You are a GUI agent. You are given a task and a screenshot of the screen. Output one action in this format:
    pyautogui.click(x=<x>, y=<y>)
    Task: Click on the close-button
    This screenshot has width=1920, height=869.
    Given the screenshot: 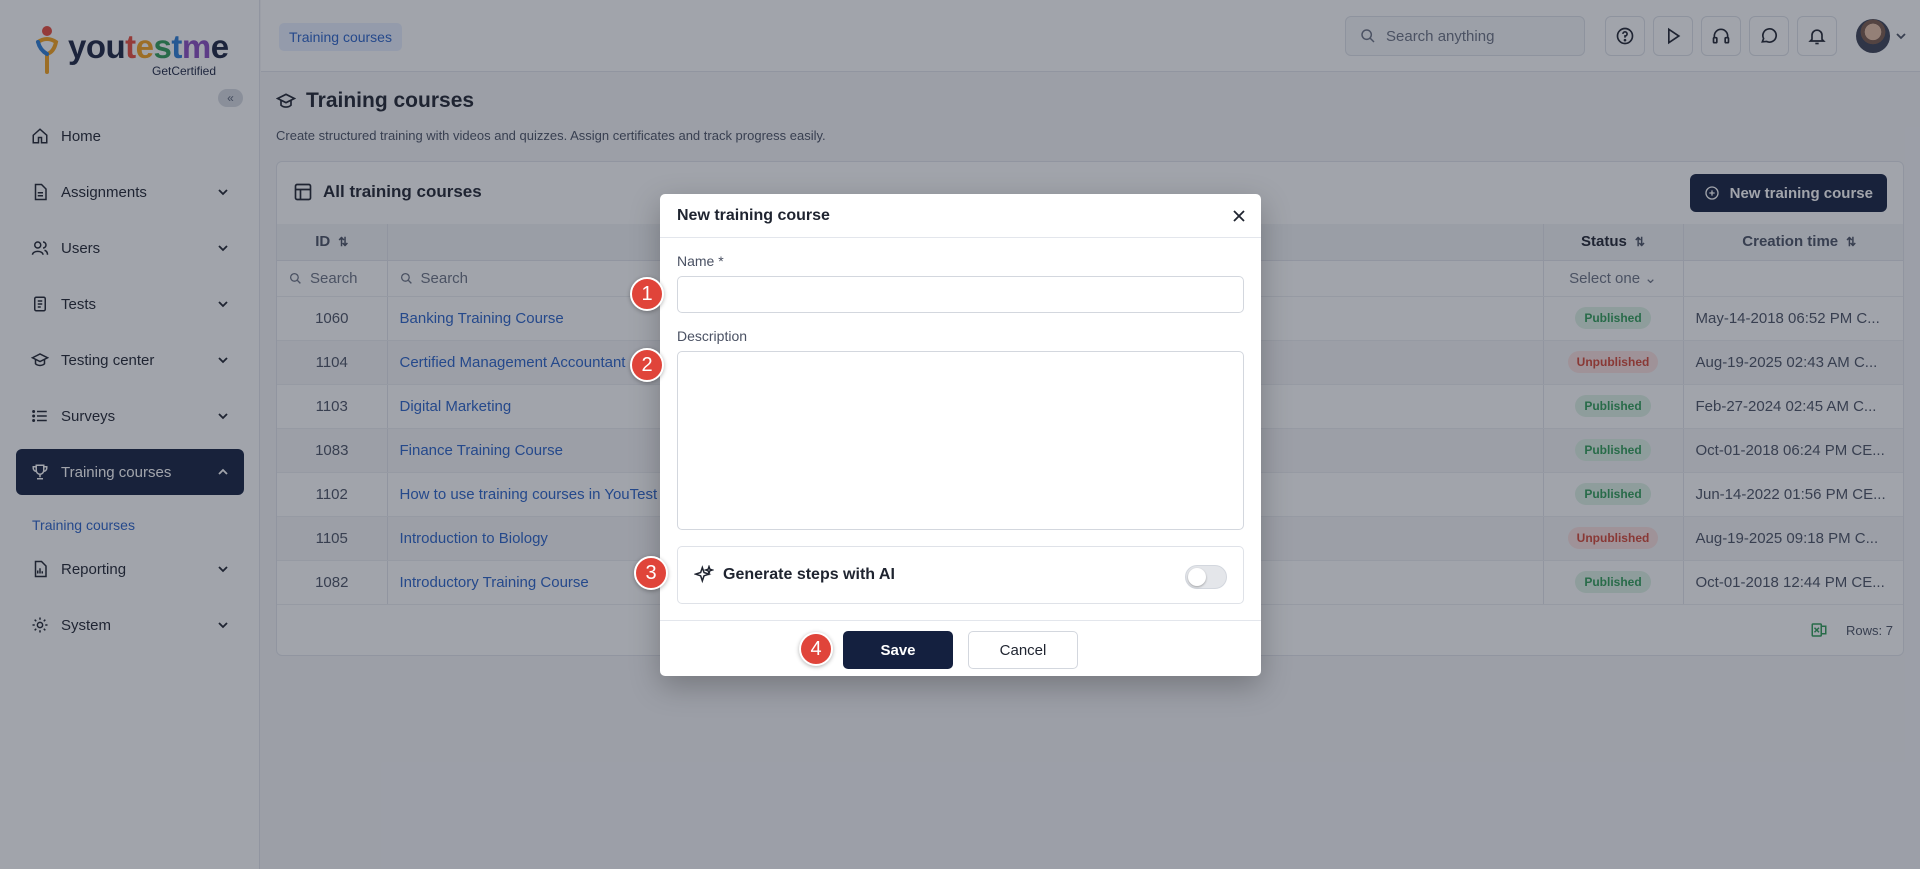 What is the action you would take?
    pyautogui.click(x=1239, y=216)
    